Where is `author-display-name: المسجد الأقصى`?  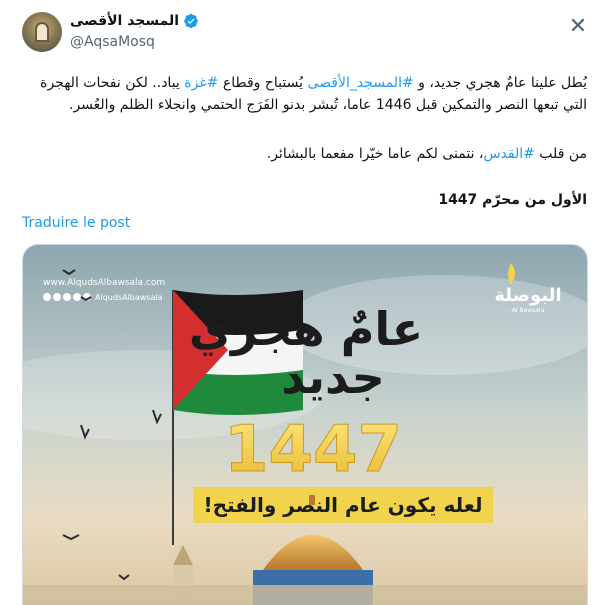
author-display-name: المسجد الأقصى is located at coordinates (124, 21).